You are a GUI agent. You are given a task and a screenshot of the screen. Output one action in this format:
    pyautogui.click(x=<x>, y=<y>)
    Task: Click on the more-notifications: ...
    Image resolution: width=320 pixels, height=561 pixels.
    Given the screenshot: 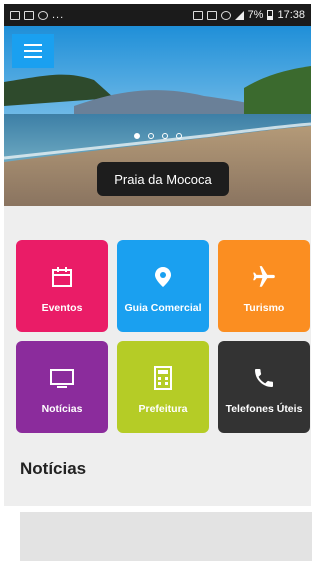 What is the action you would take?
    pyautogui.click(x=58, y=15)
    